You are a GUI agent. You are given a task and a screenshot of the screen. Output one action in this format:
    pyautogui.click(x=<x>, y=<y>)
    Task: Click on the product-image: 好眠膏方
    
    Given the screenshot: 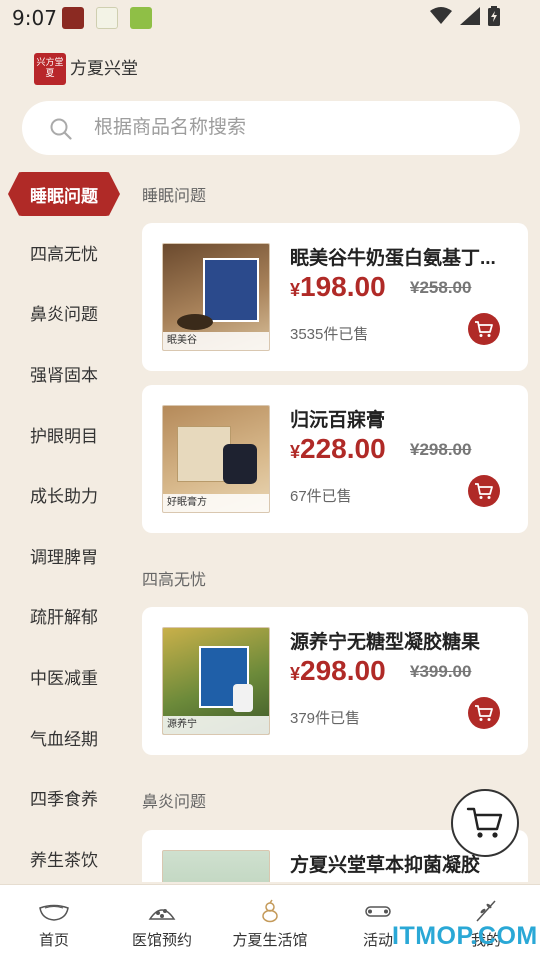 What is the action you would take?
    pyautogui.click(x=216, y=459)
    